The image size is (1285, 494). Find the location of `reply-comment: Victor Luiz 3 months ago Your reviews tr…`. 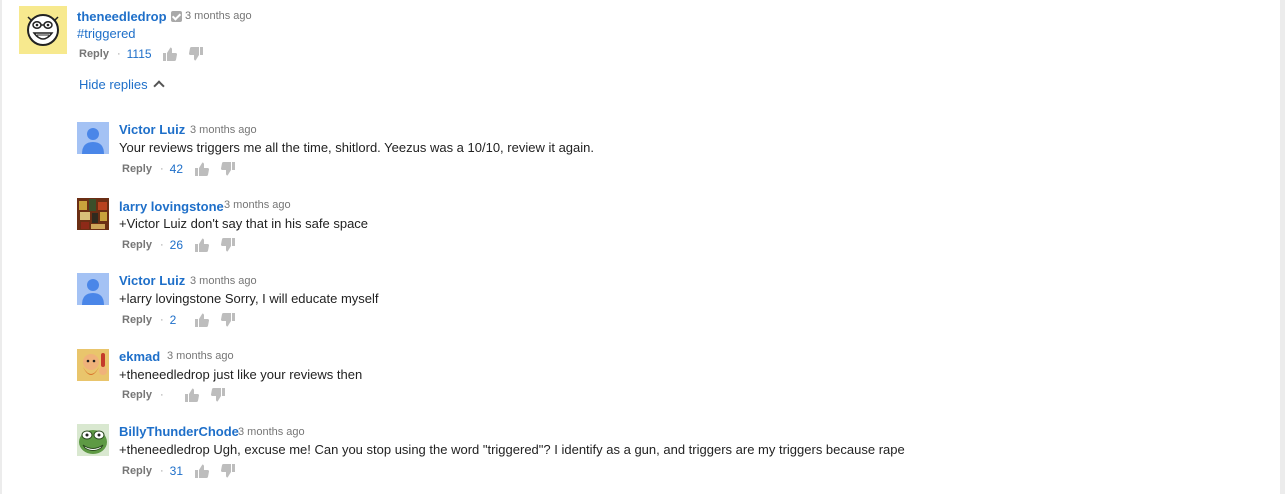

reply-comment: Victor Luiz 3 months ago Your reviews tr… is located at coordinates (652, 152).